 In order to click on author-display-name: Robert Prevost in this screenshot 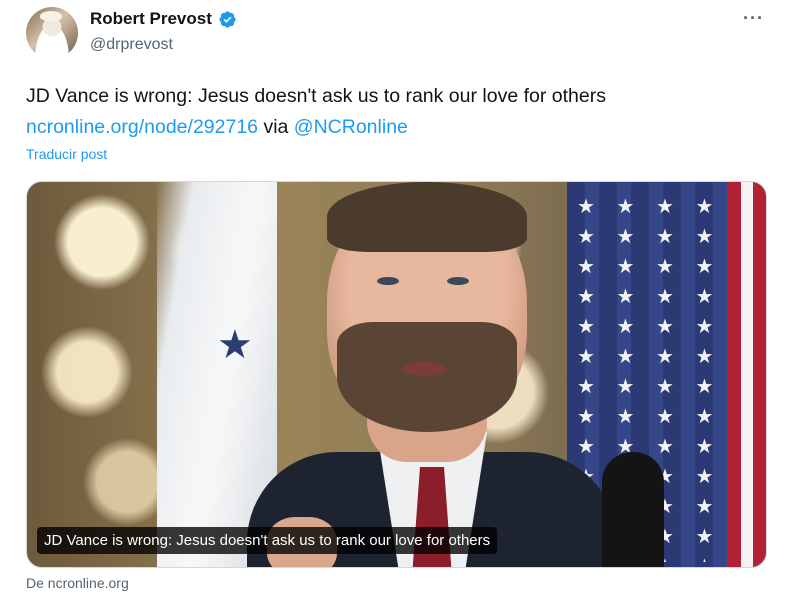, I will do `click(151, 19)`.